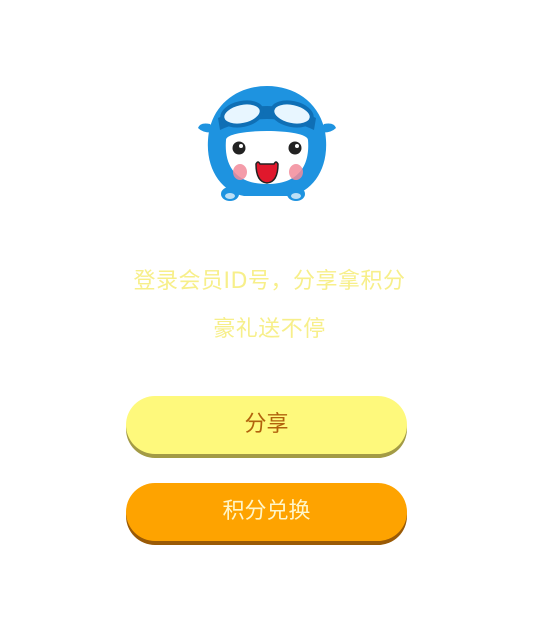 The height and width of the screenshot is (619, 539). Describe the element at coordinates (267, 145) in the screenshot. I see `mascot-icon` at that location.